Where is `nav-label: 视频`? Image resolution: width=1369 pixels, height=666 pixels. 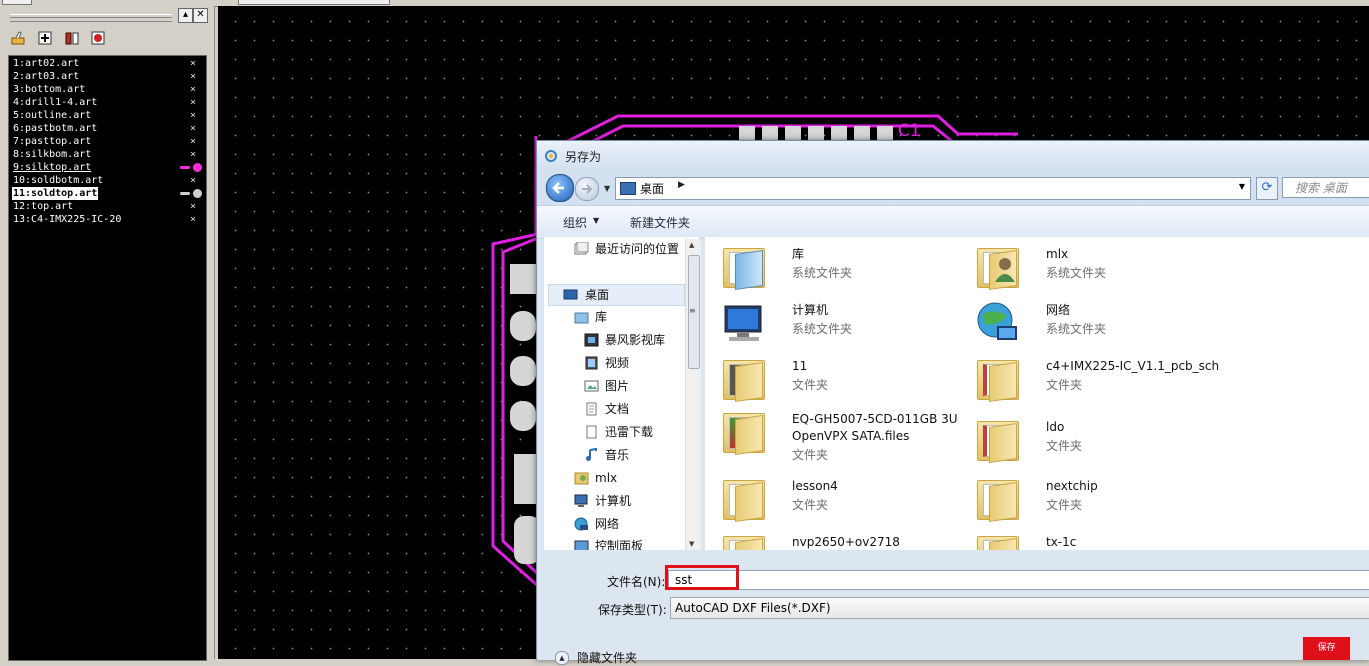
nav-label: 视频 is located at coordinates (617, 363).